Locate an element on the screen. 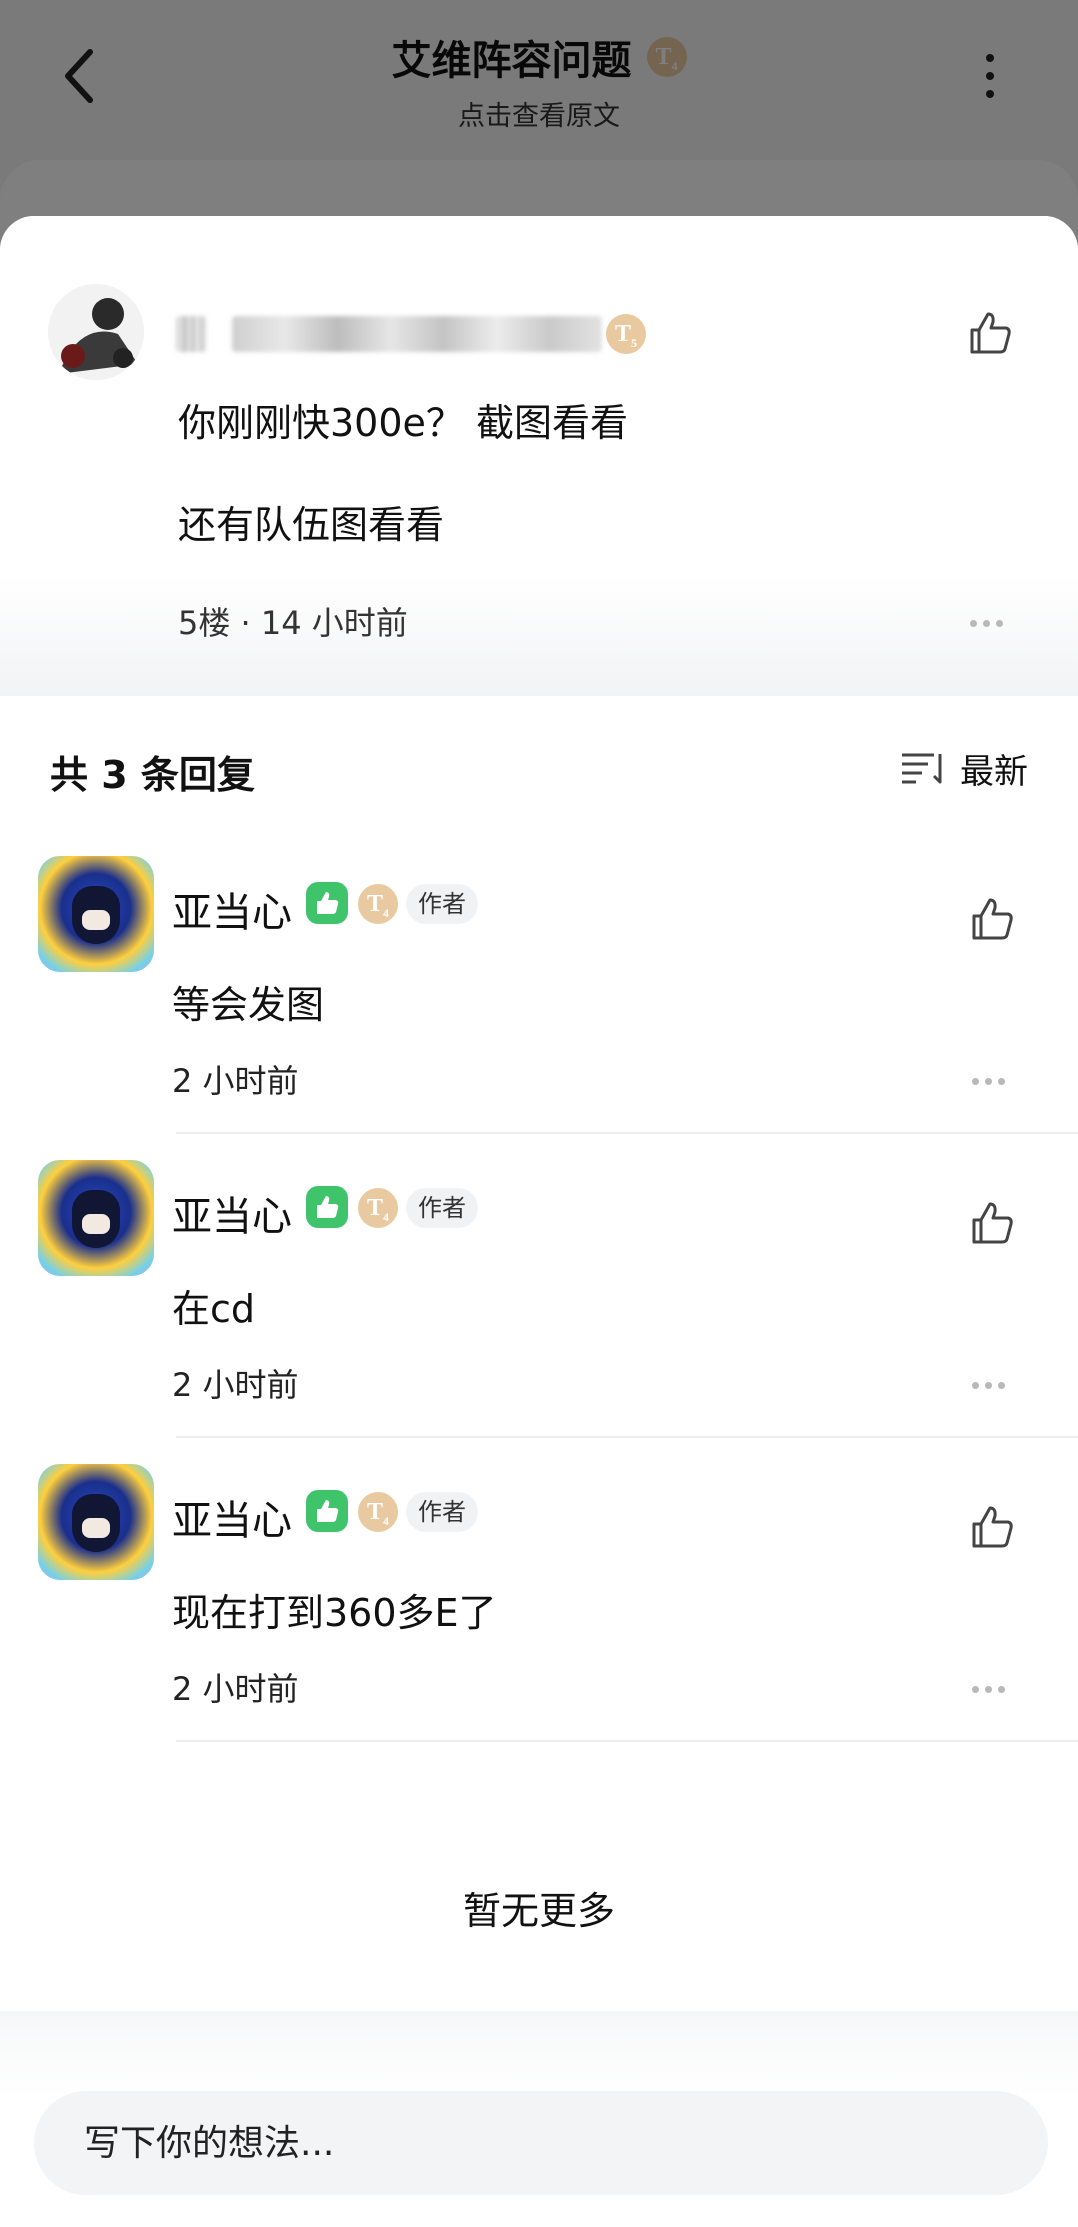 This screenshot has height=2227, width=1078. comment-meta: 5楼 · 14 小时前 is located at coordinates (293, 623).